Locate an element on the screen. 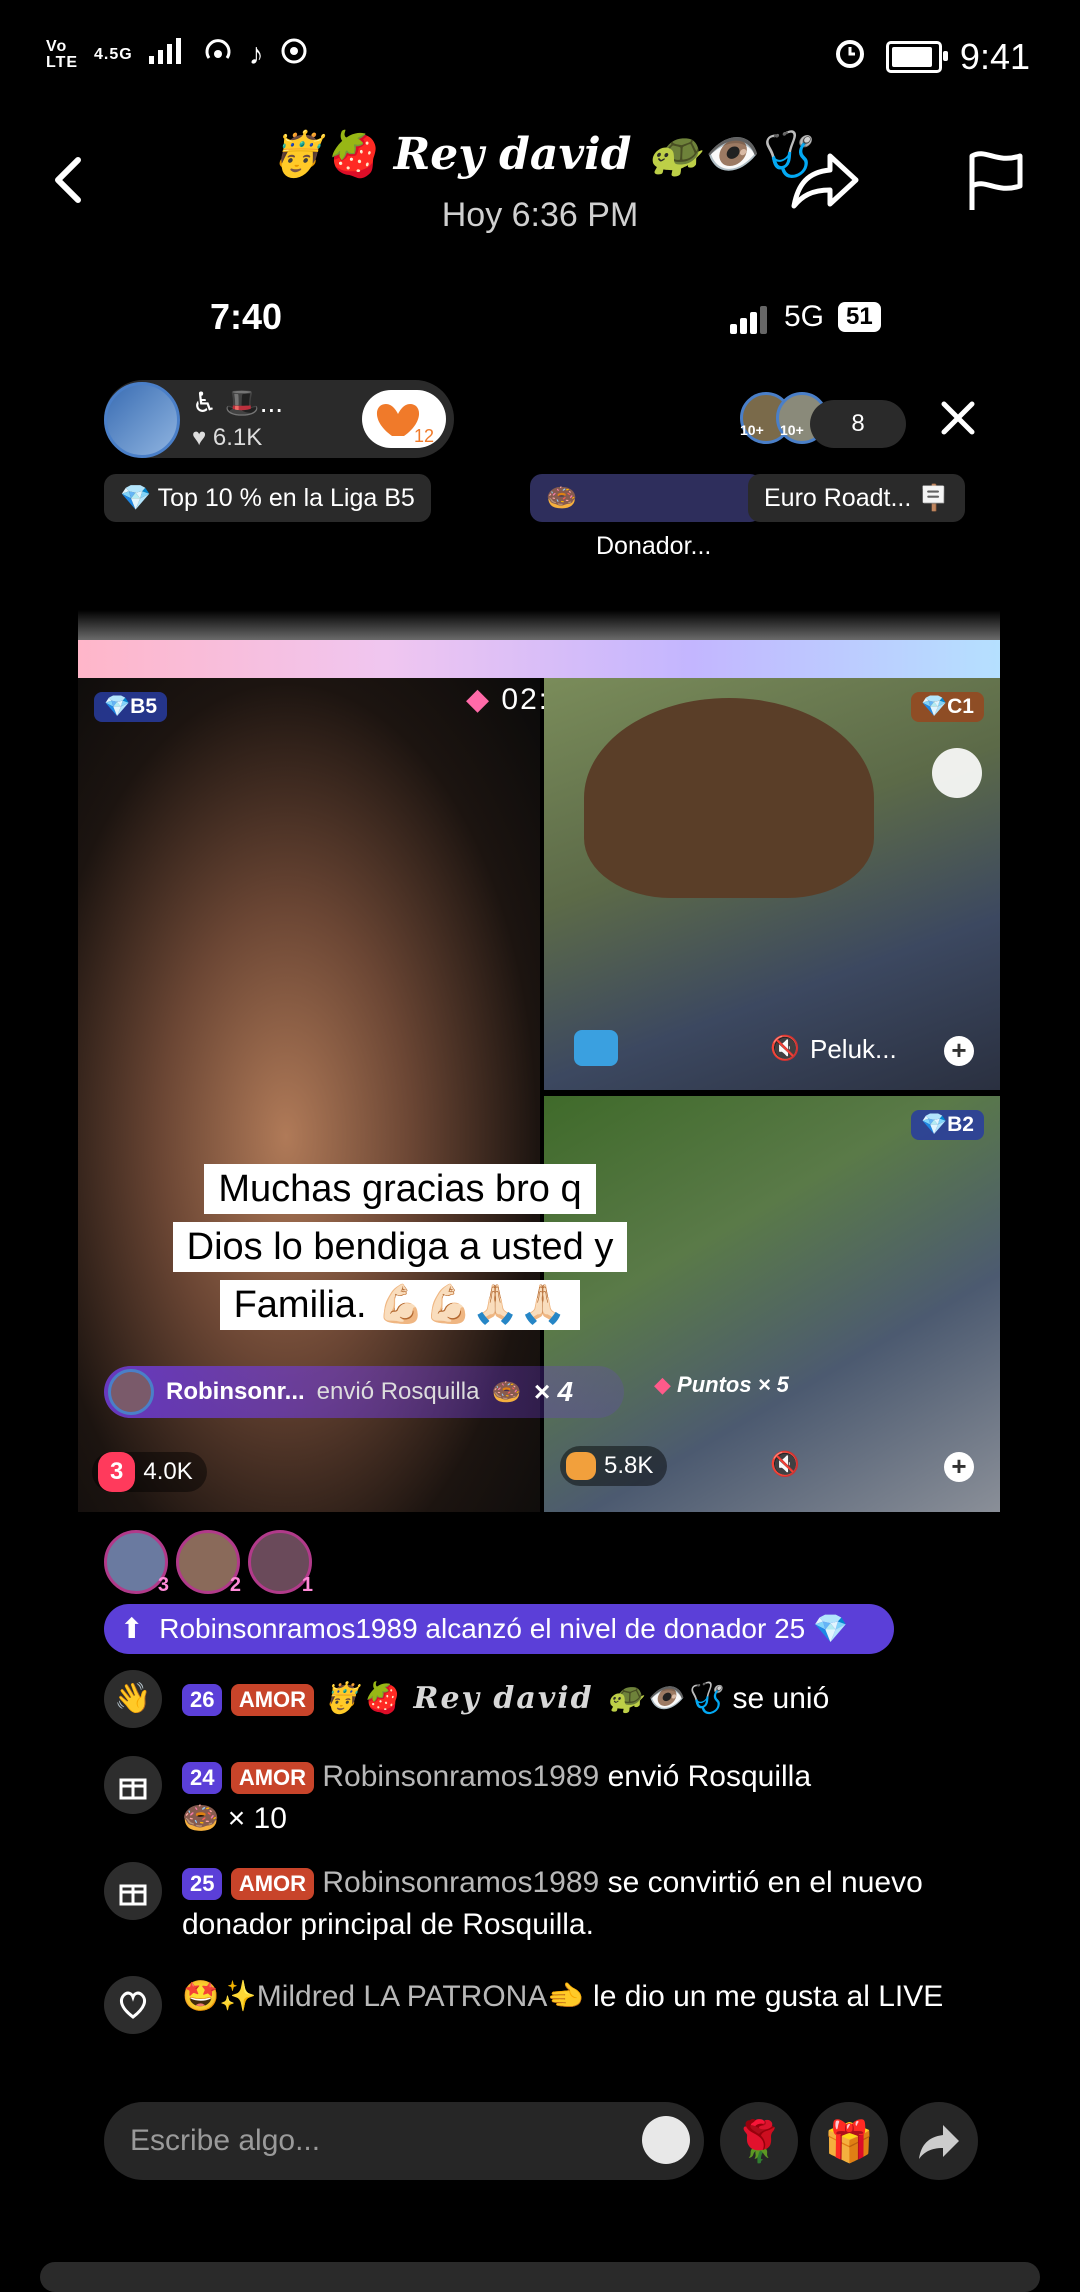 The height and width of the screenshot is (2292, 1080). video-tile-guest-1: 💎C1 🔇 Peluk... + is located at coordinates (772, 884).